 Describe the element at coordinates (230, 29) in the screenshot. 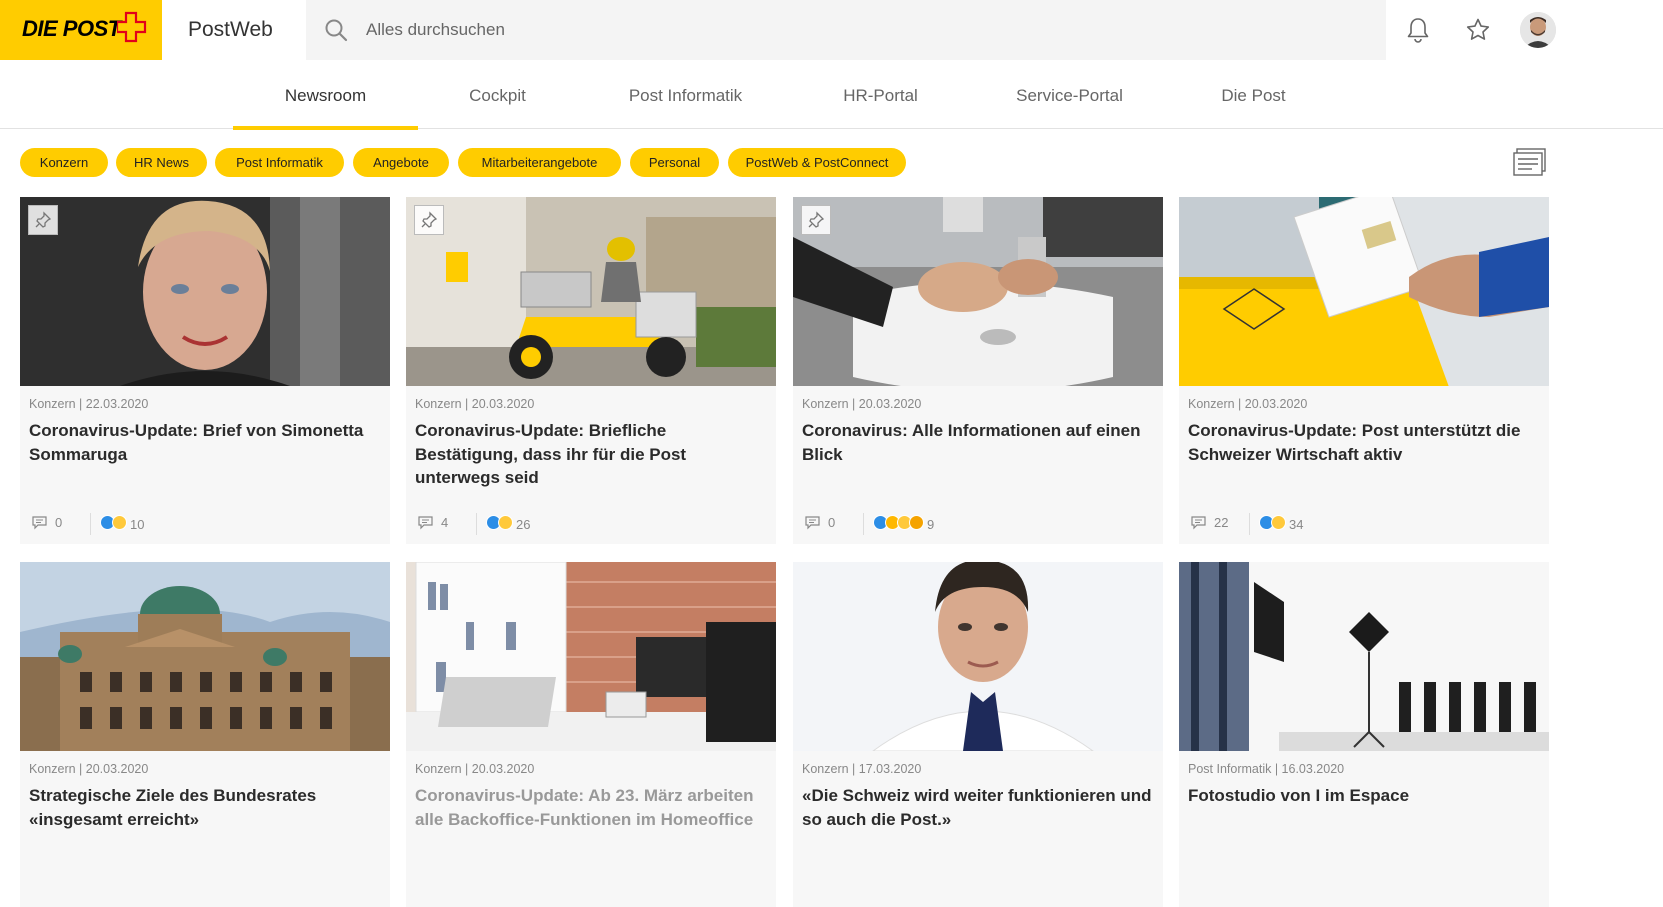

I see `app-name-label: PostWeb` at that location.